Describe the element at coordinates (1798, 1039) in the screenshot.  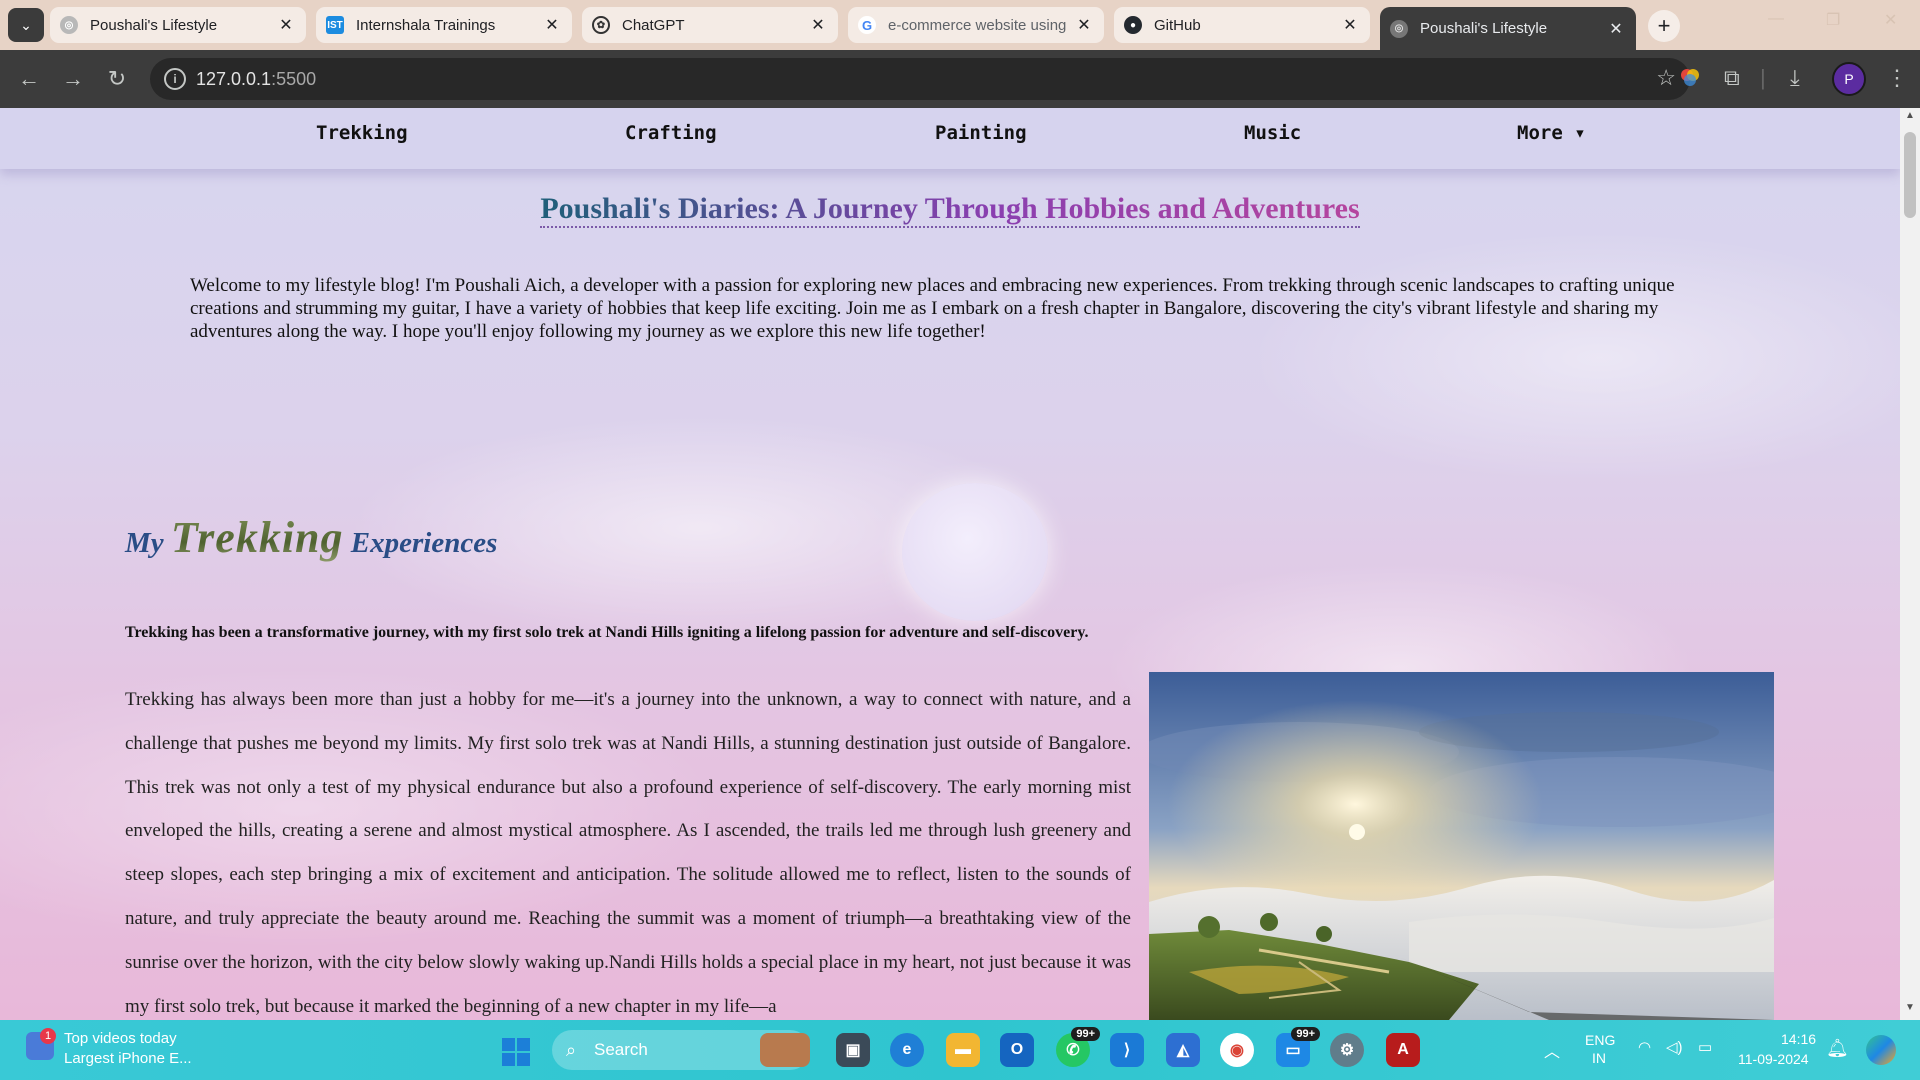
I see `clock-time: 14:16` at that location.